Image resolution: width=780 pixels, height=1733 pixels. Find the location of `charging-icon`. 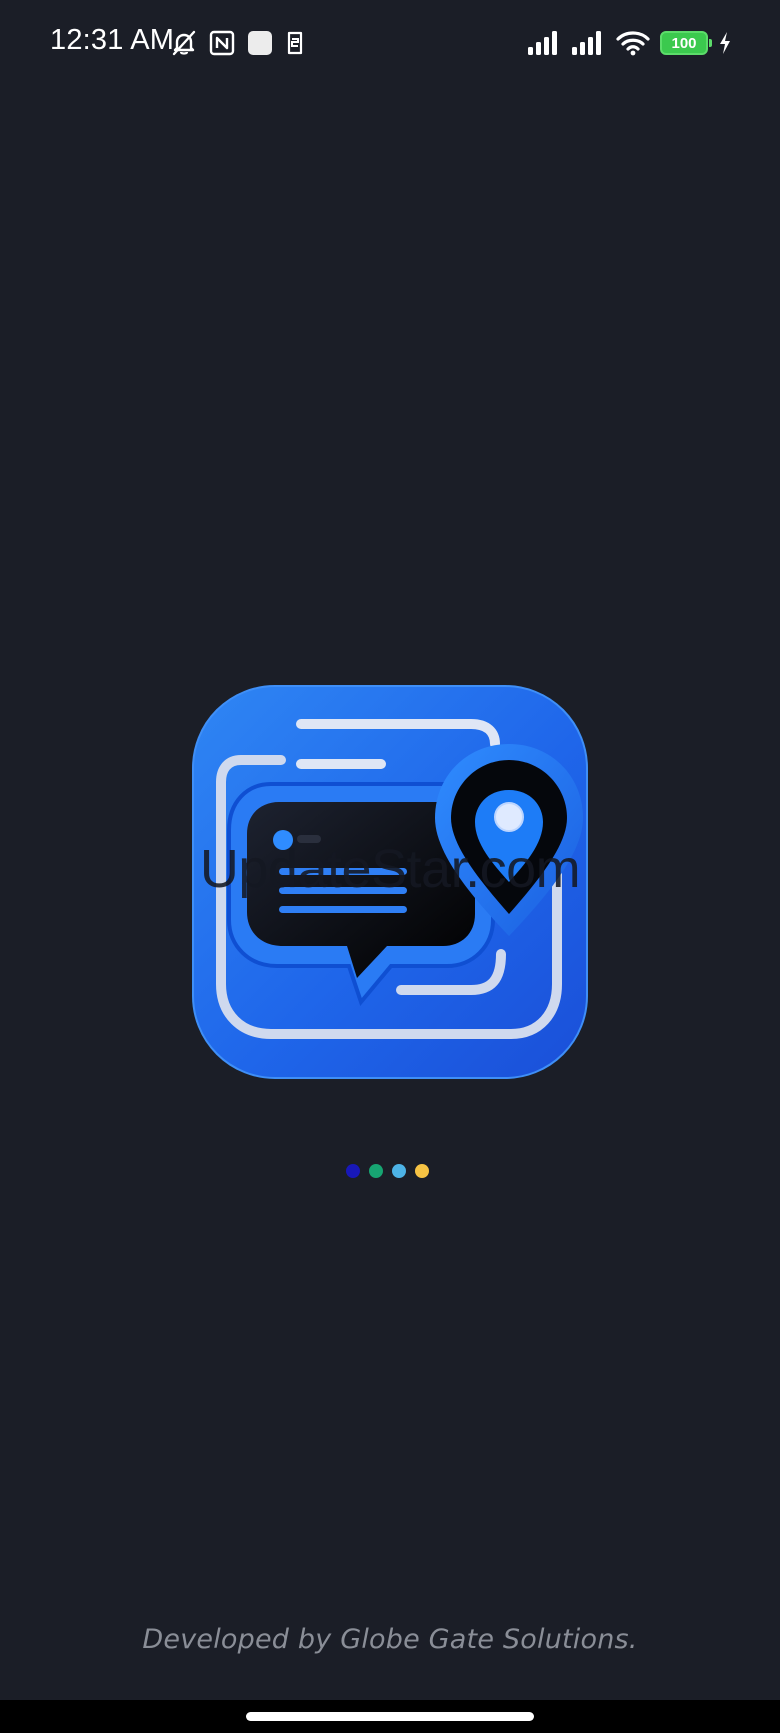

charging-icon is located at coordinates (725, 43).